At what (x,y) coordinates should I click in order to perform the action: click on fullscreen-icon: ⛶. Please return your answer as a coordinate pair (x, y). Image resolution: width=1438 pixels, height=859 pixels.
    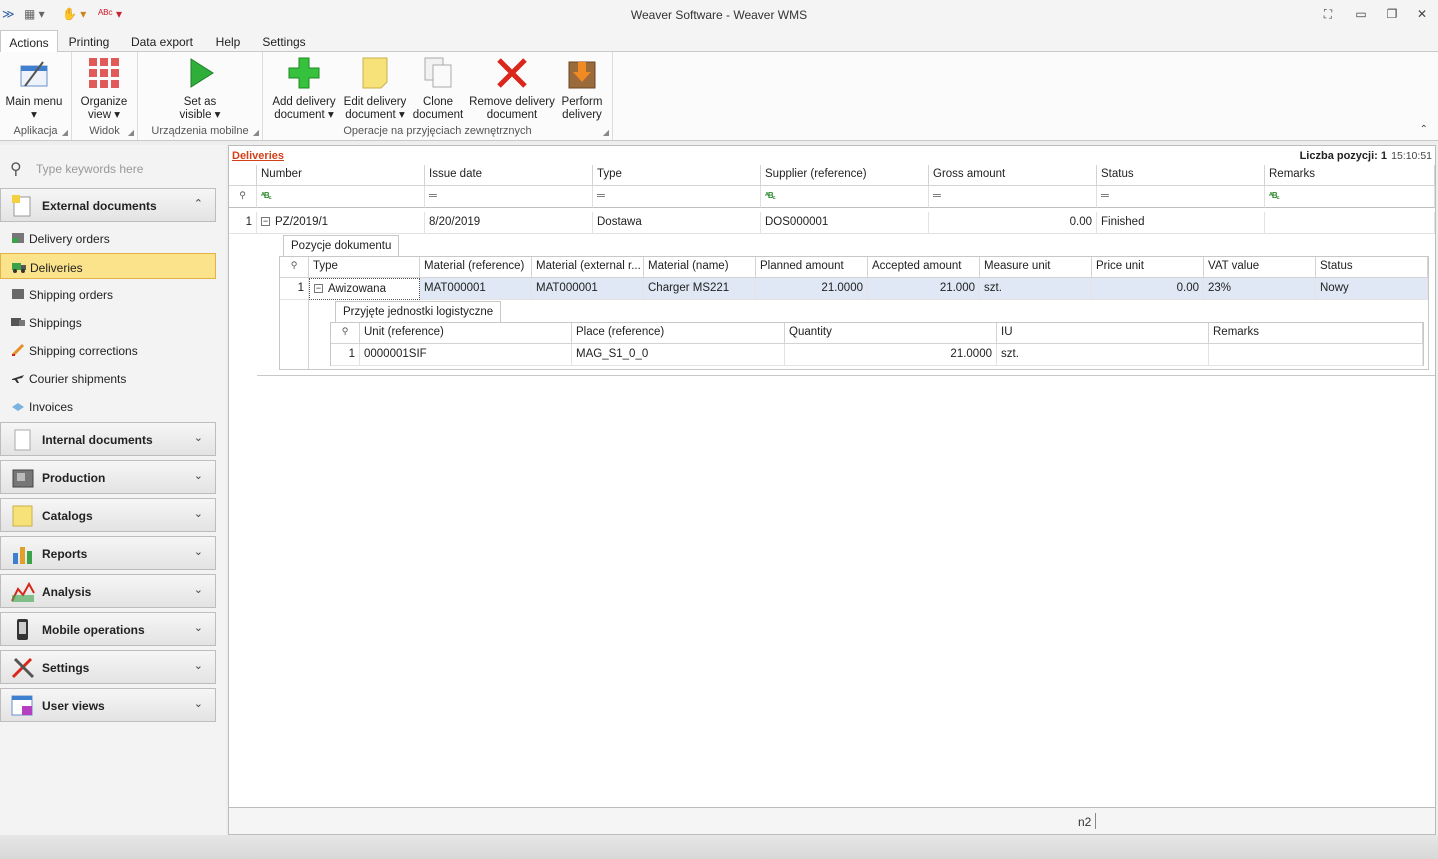
    Looking at the image, I should click on (1328, 15).